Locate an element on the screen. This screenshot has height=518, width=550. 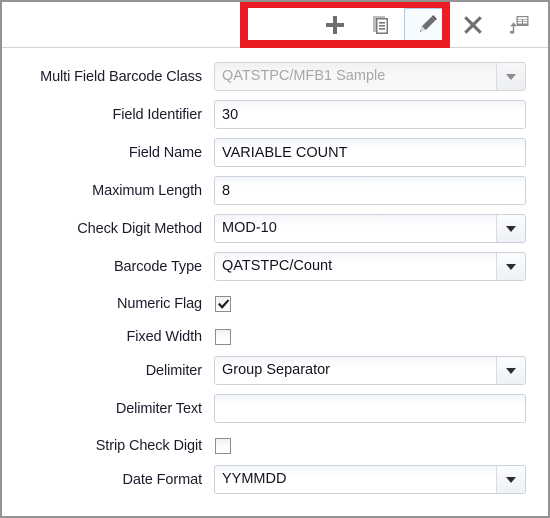
checkmark-icon is located at coordinates (223, 304).